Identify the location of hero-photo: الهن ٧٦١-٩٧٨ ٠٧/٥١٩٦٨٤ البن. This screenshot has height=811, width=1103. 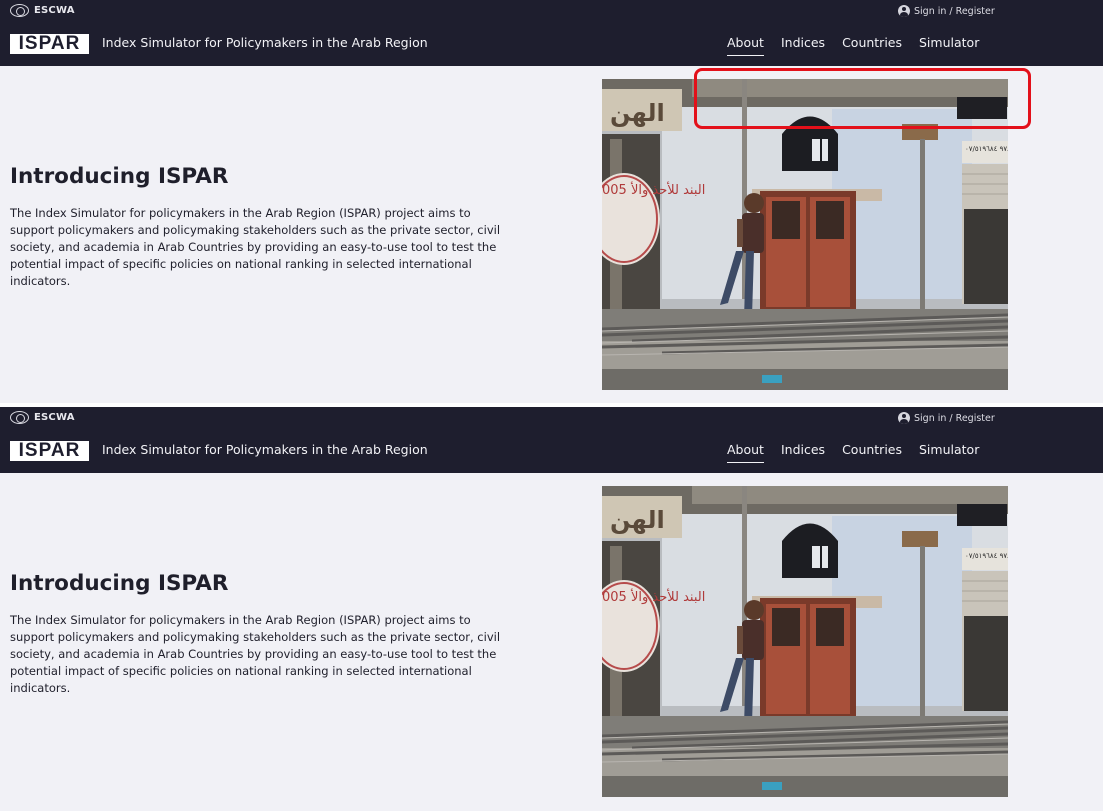
(805, 641).